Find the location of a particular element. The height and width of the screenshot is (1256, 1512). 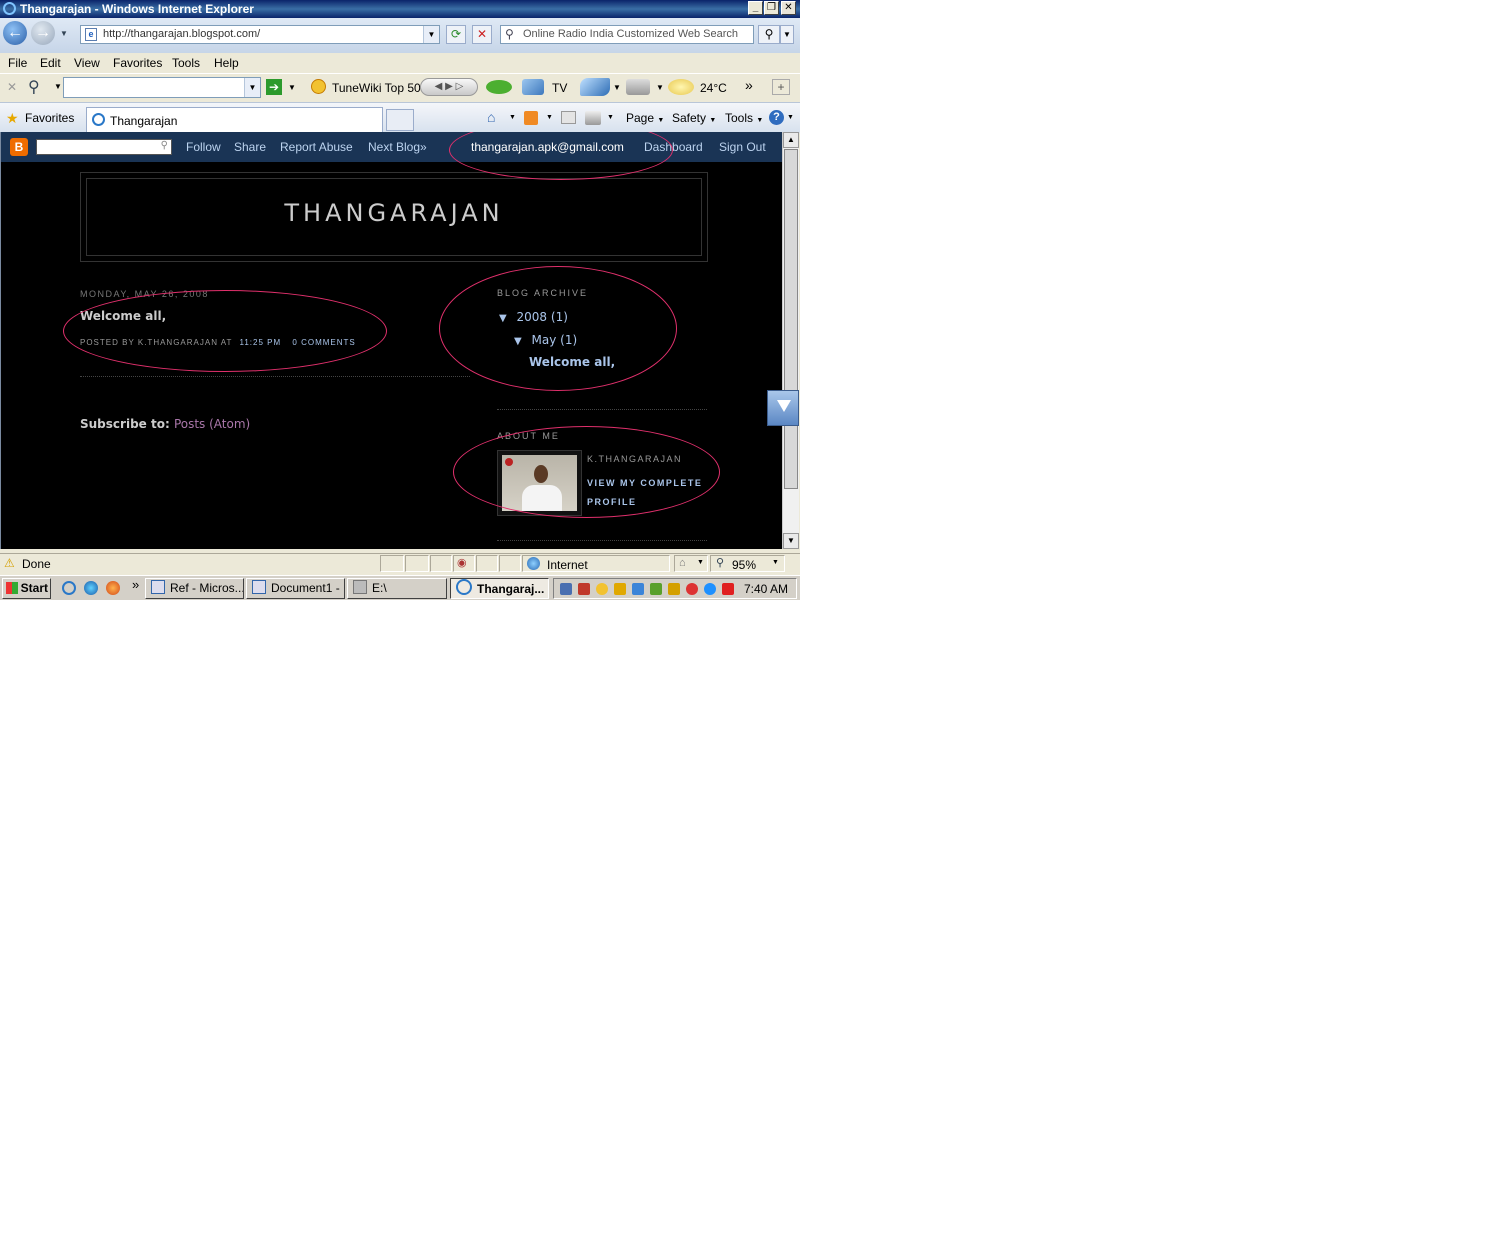

privacy-eye-icon: ◉ is located at coordinates (462, 562).